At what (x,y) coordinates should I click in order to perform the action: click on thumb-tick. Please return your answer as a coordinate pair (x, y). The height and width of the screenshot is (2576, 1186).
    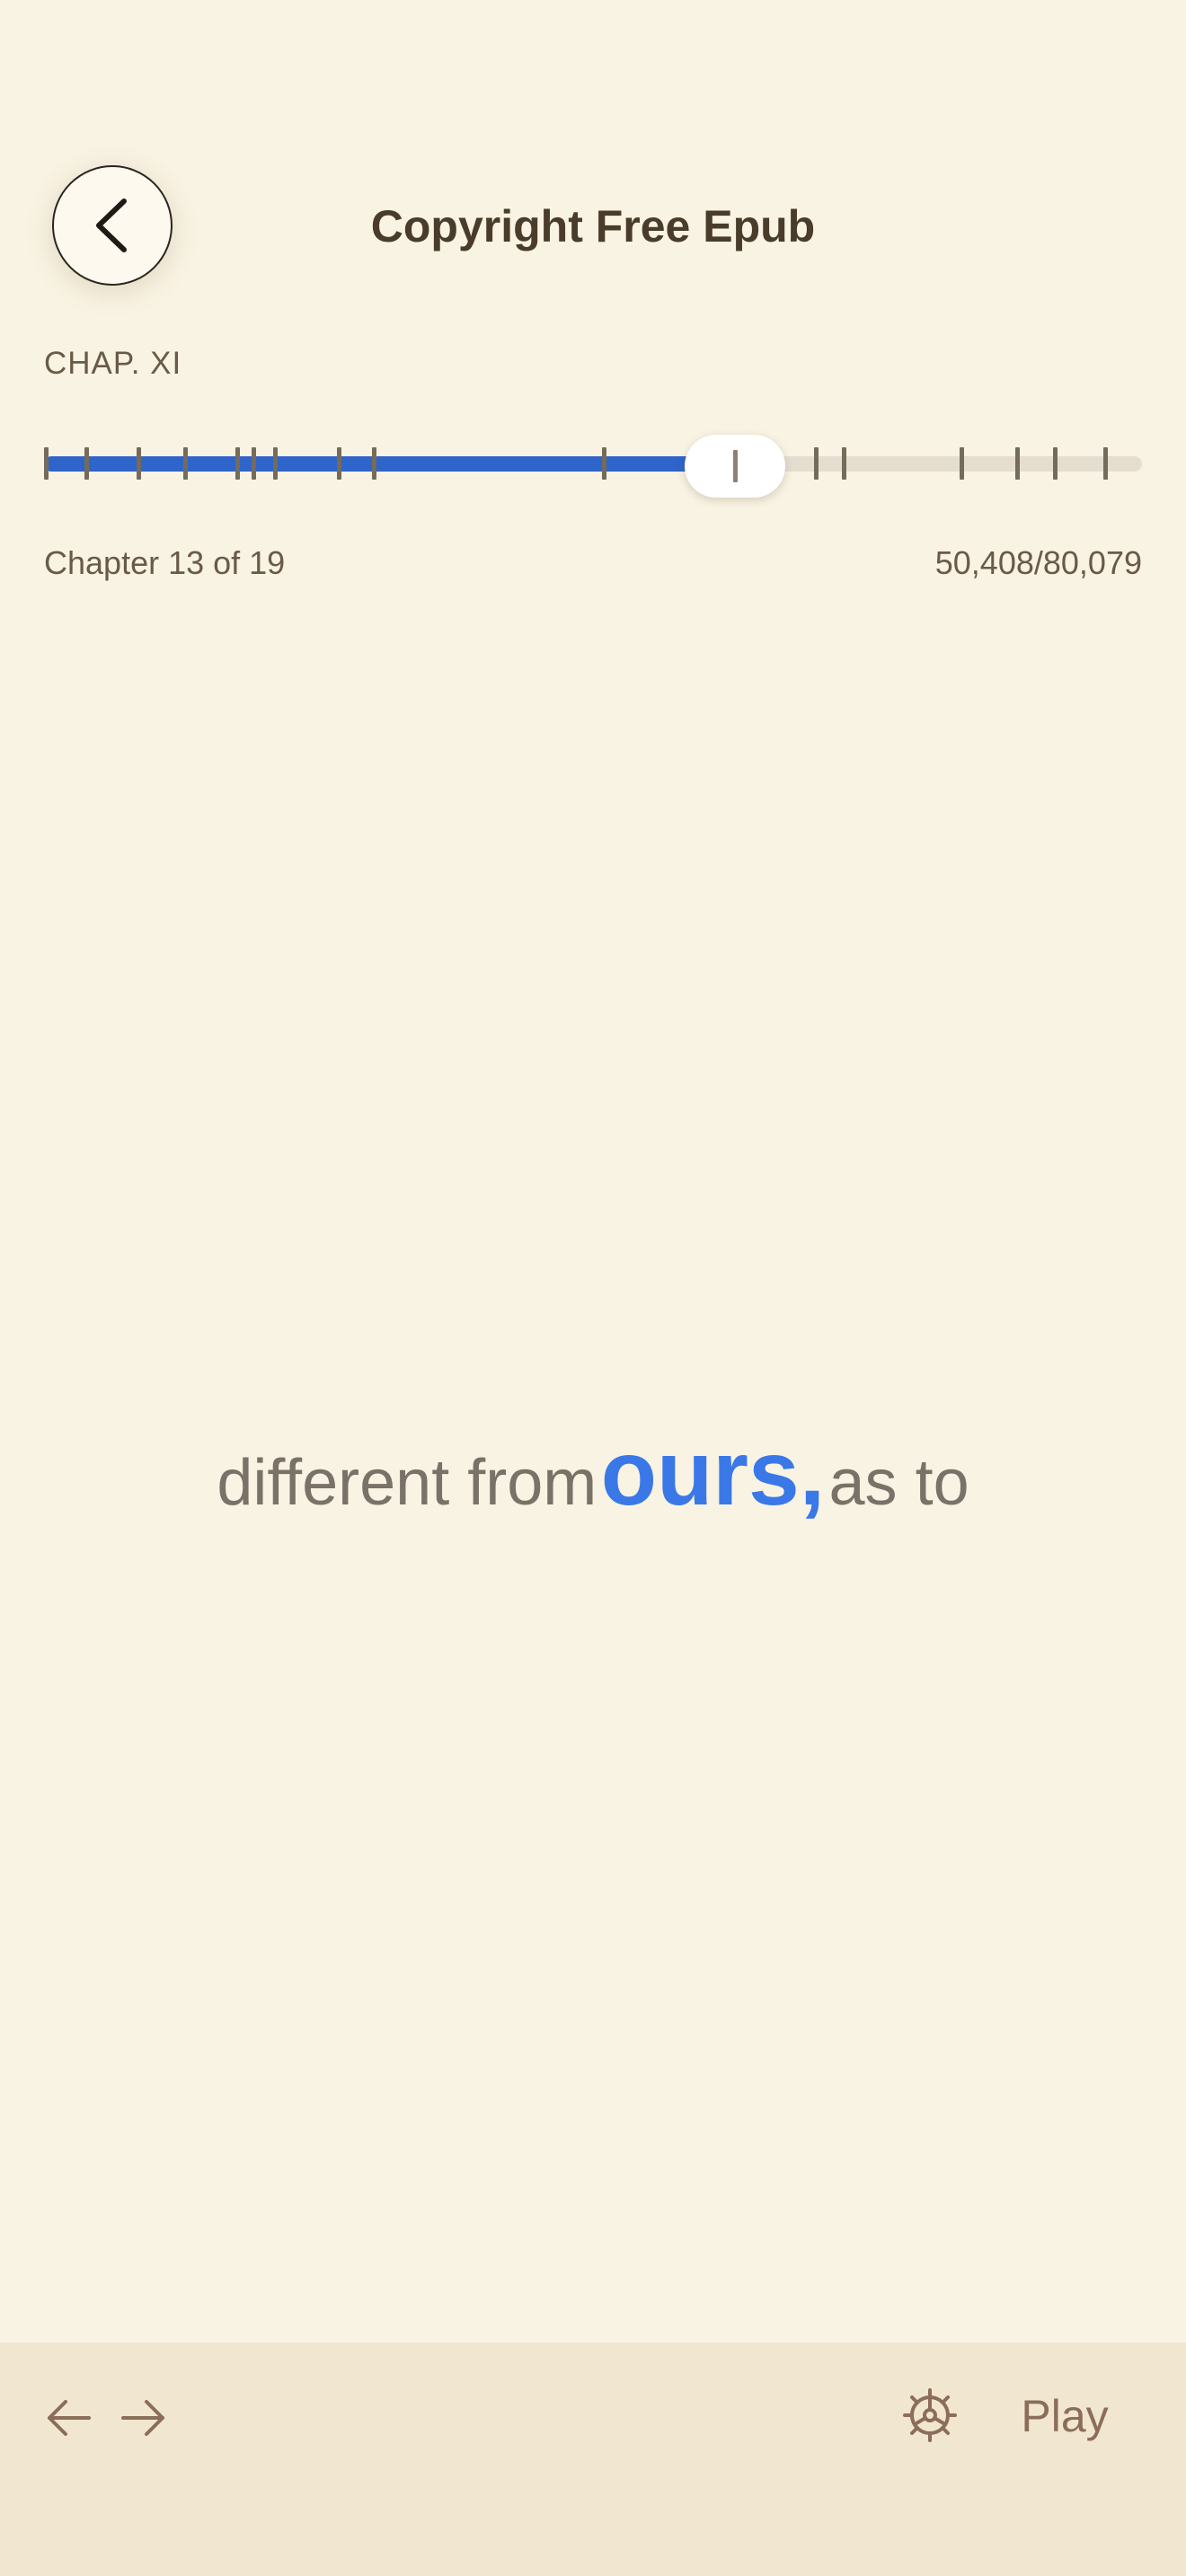
    Looking at the image, I should click on (735, 466).